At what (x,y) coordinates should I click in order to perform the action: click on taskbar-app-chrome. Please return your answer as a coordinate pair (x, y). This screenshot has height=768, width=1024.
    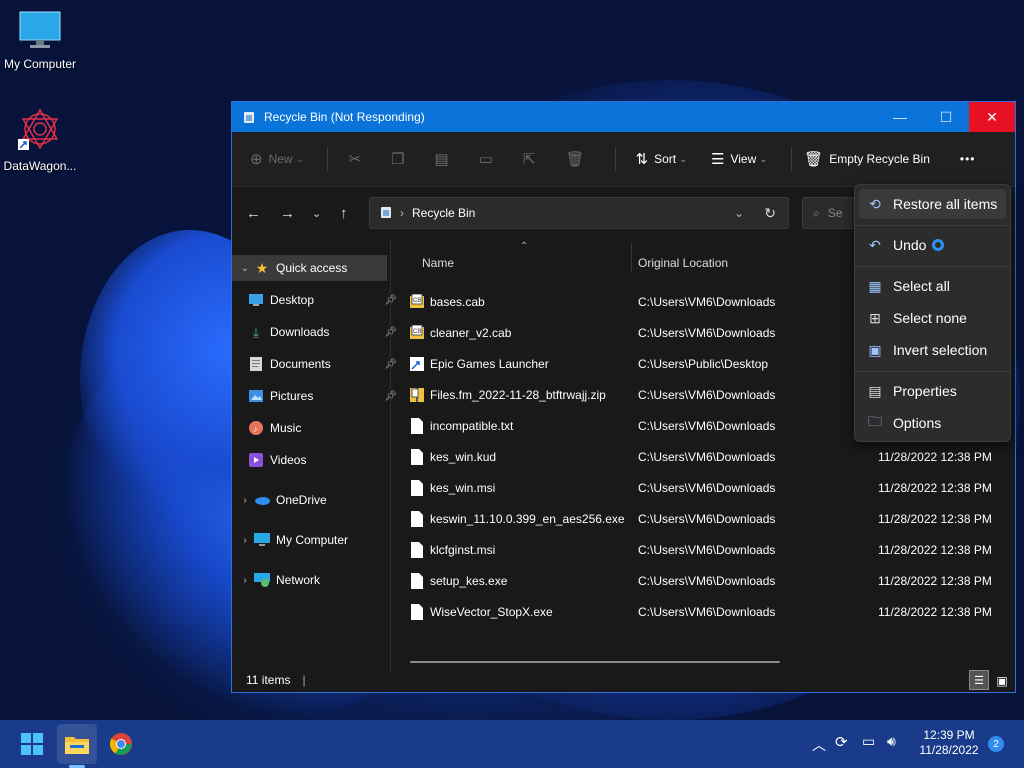
    Looking at the image, I should click on (121, 744).